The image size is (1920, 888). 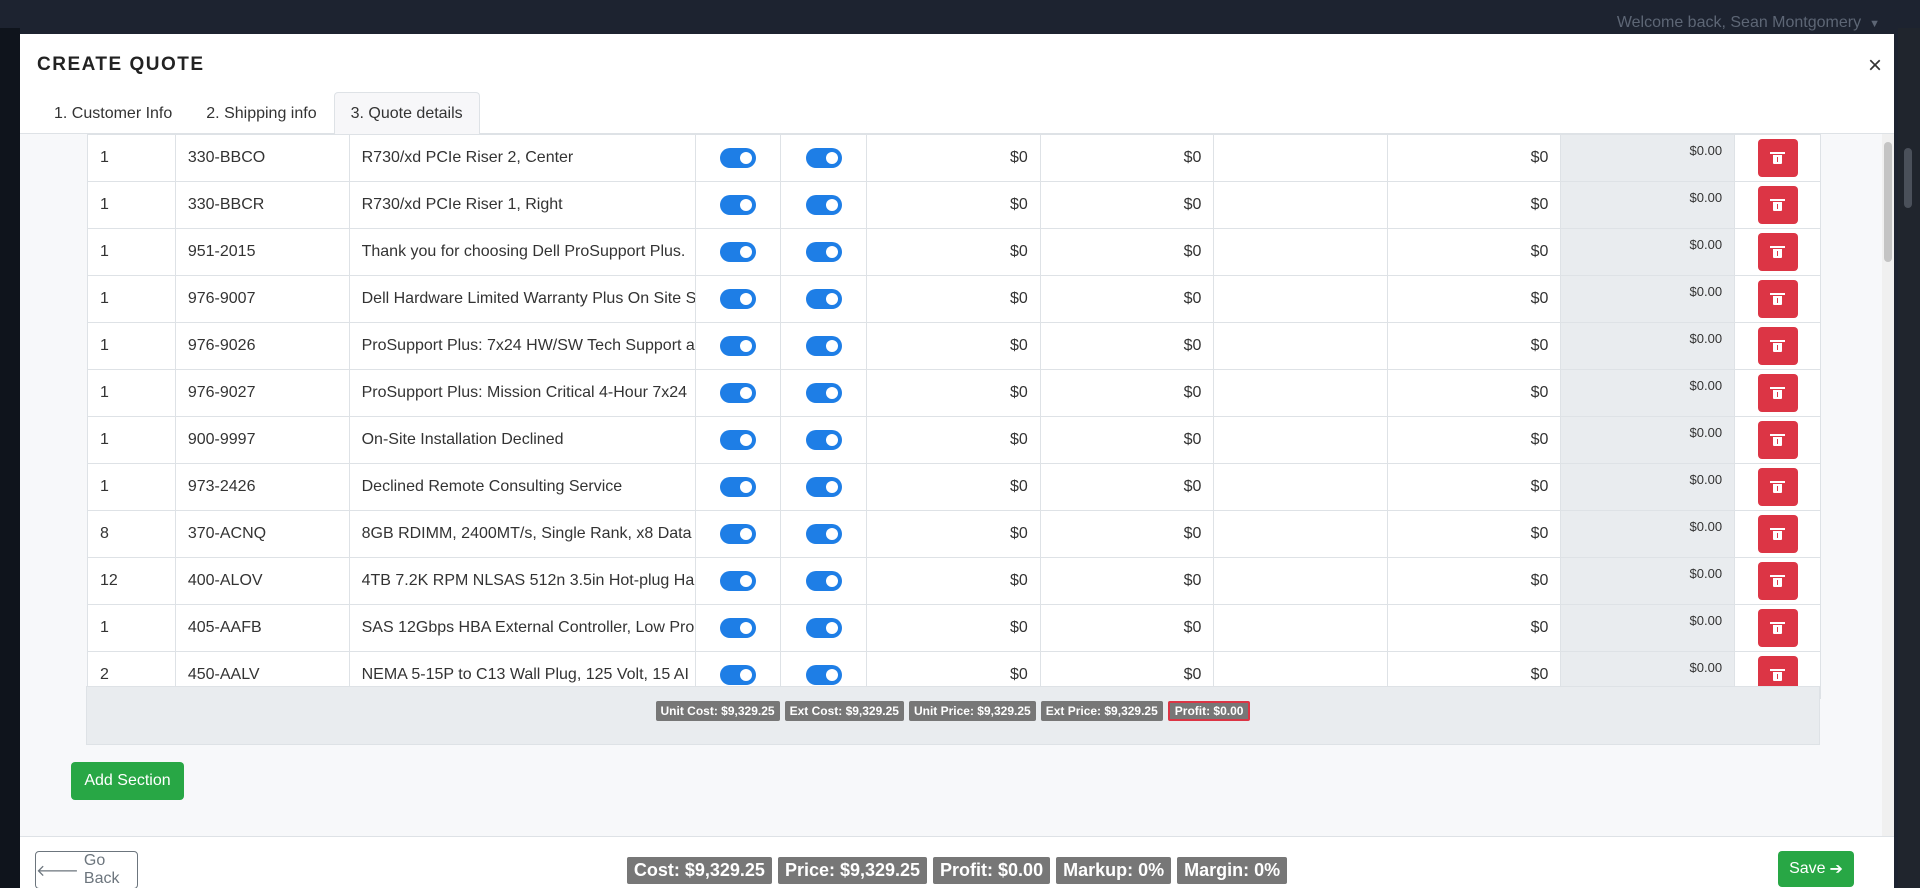 What do you see at coordinates (113, 113) in the screenshot?
I see `tab-customer-info: 1. Customer Info` at bounding box center [113, 113].